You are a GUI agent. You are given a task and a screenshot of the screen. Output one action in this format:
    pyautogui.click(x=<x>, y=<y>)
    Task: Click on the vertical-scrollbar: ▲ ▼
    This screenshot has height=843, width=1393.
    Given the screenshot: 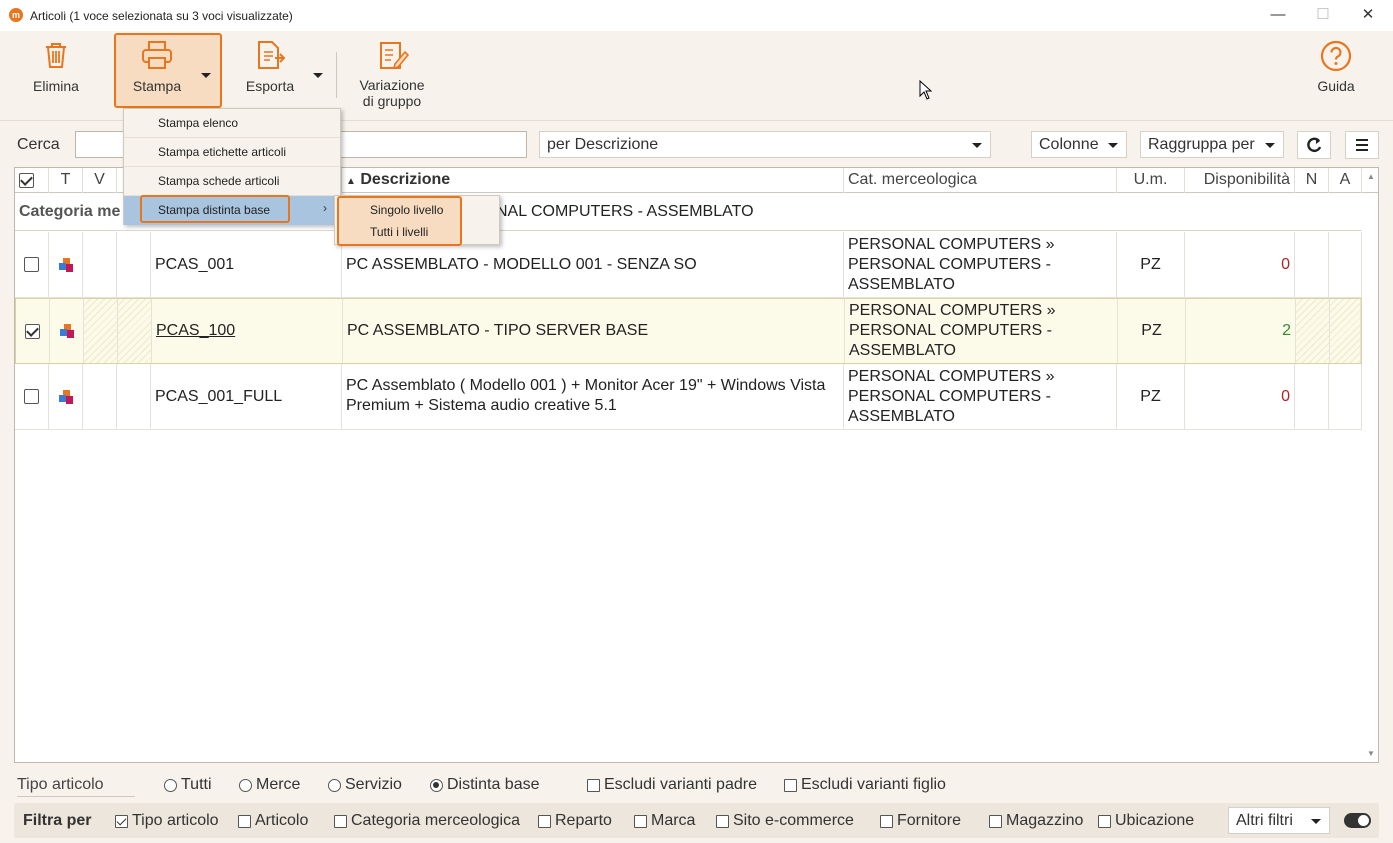 What is the action you would take?
    pyautogui.click(x=1370, y=465)
    